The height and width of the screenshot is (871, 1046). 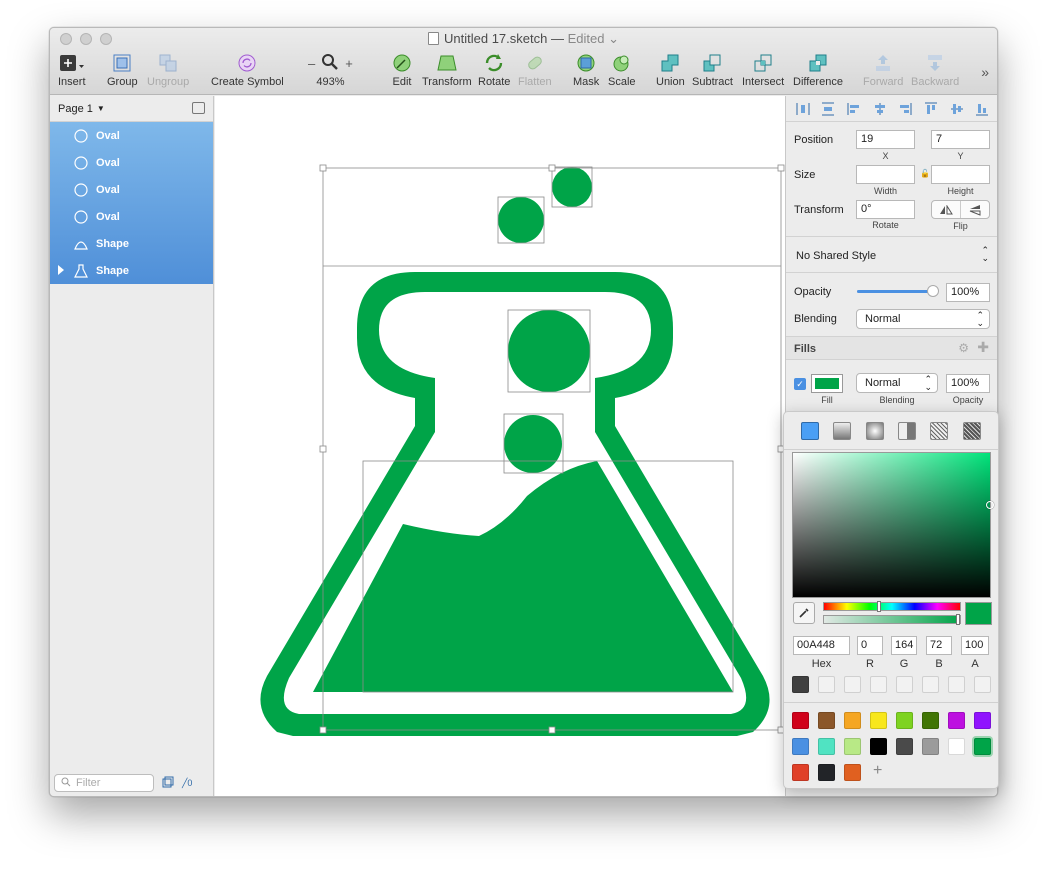 I want to click on noise-fill-icon, so click(x=971, y=430).